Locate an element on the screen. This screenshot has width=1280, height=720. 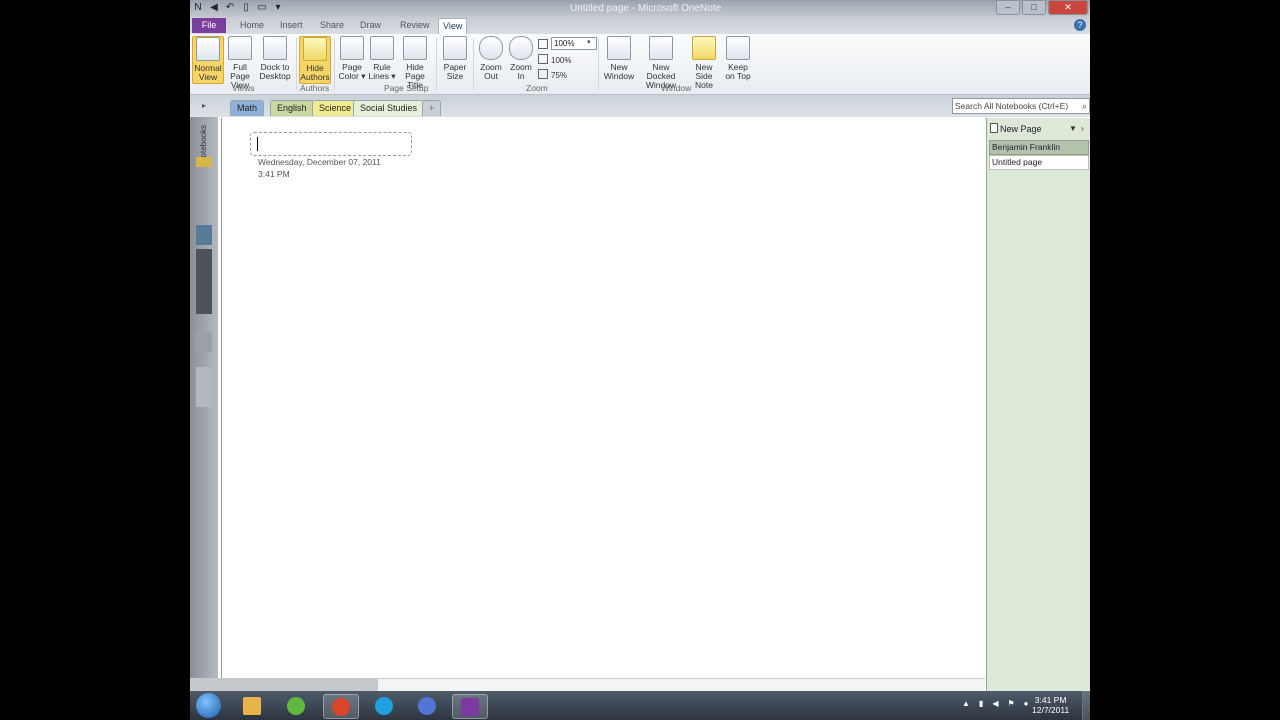
system-tray: ▲ ▮ ◀ ⚑ ● is located at coordinates (995, 703).